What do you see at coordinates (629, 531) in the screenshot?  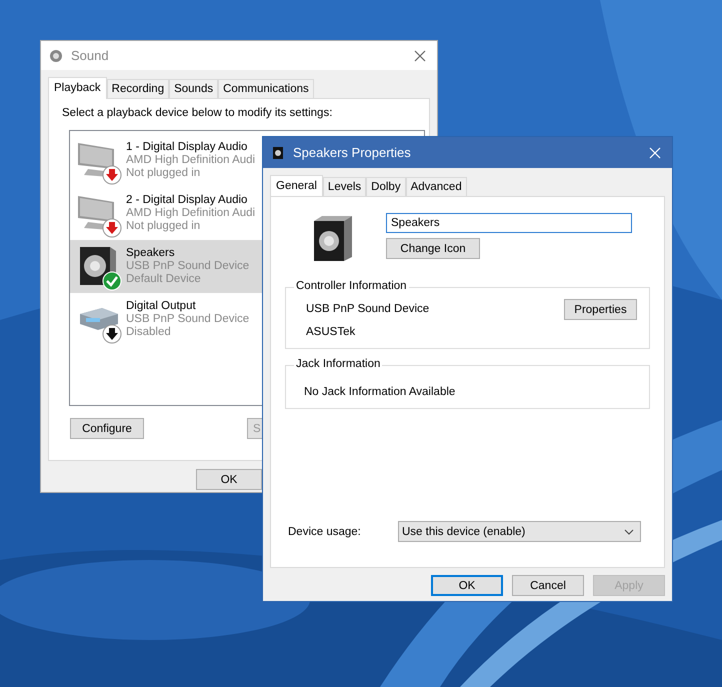 I see `chevron-icon` at bounding box center [629, 531].